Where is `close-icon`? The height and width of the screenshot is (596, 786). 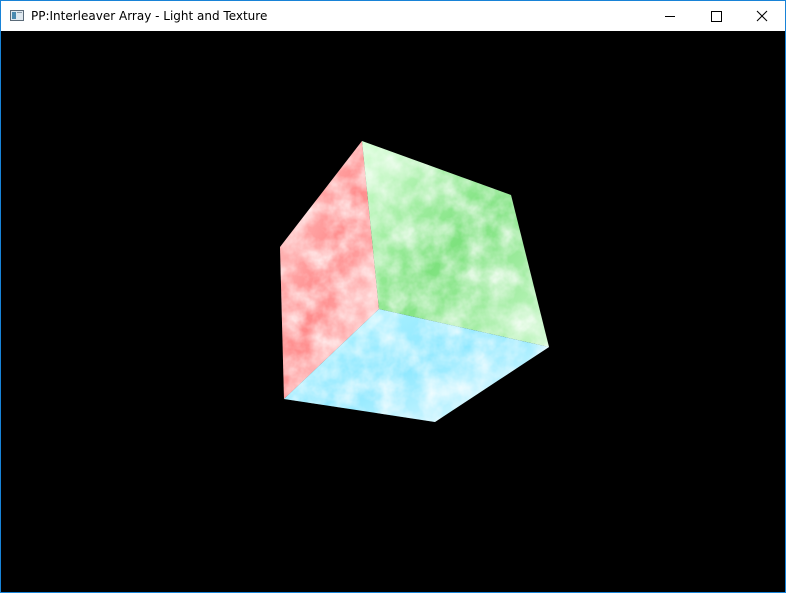
close-icon is located at coordinates (762, 16).